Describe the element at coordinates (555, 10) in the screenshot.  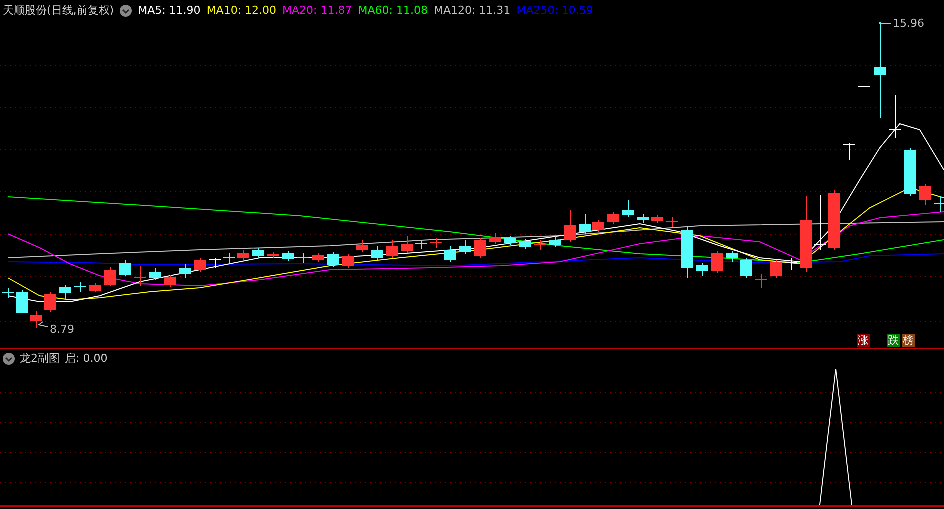
I see `indicator-value: MA250: 10.59` at that location.